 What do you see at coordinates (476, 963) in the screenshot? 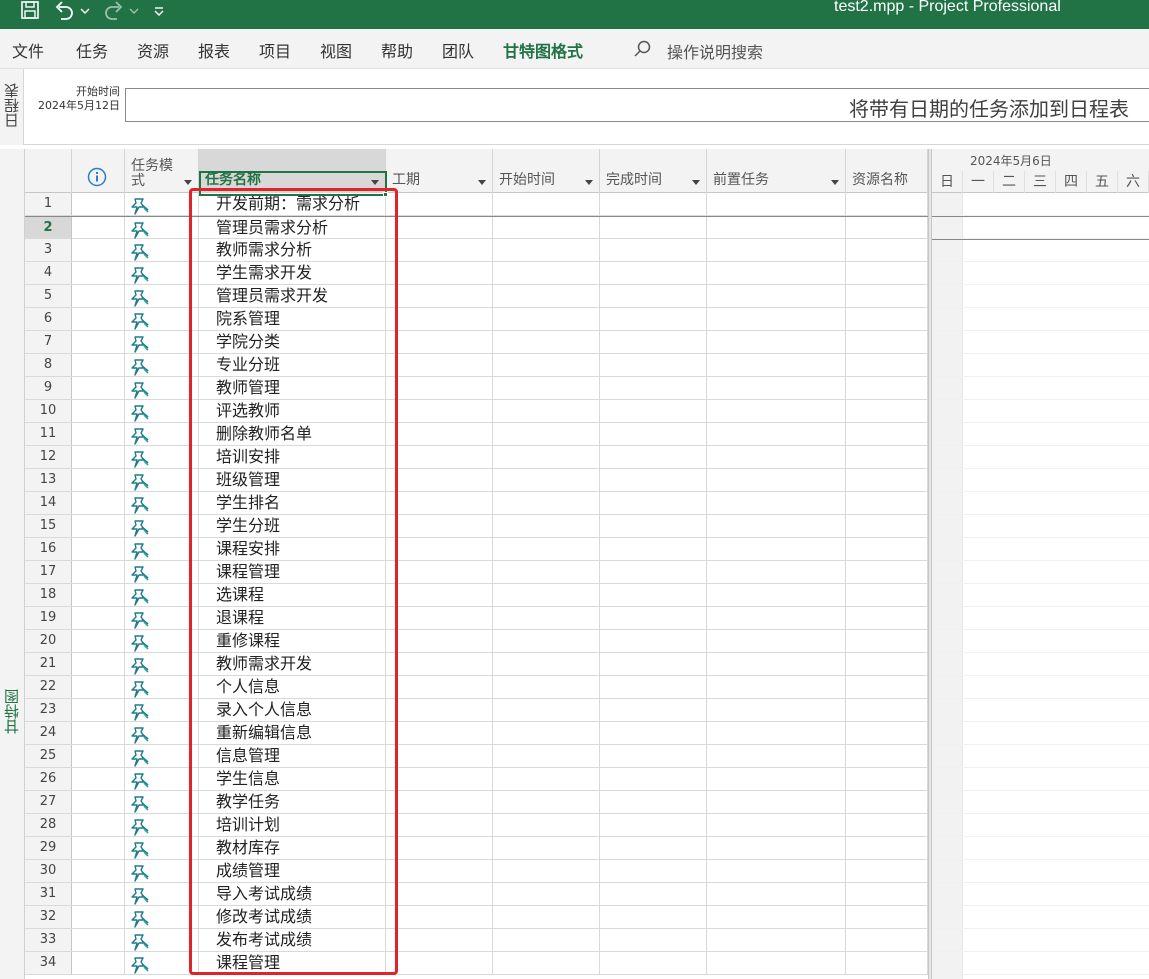
I see `task-row: 34 课程管理` at bounding box center [476, 963].